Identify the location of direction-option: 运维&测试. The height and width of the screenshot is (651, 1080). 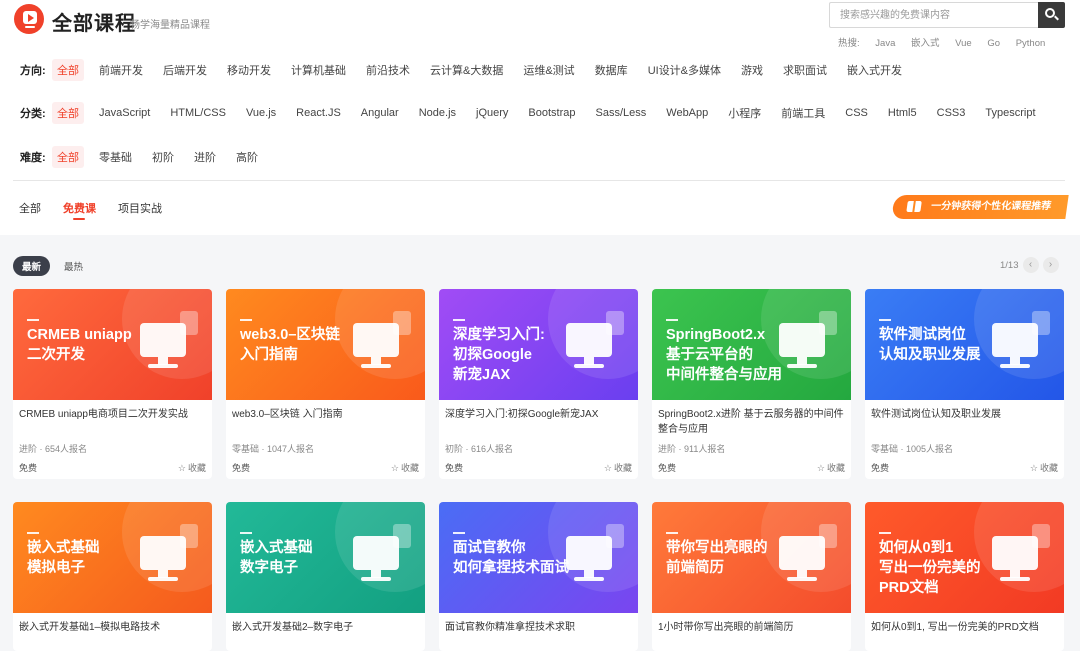
(548, 70).